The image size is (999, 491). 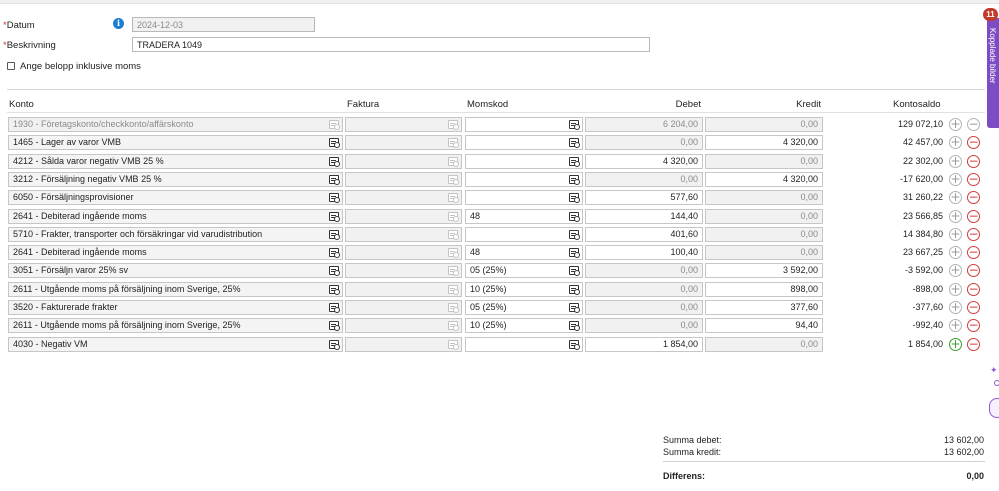 I want to click on konto-field: 4212 - Sålda varor negativ VMB 25 %, so click(x=175, y=161).